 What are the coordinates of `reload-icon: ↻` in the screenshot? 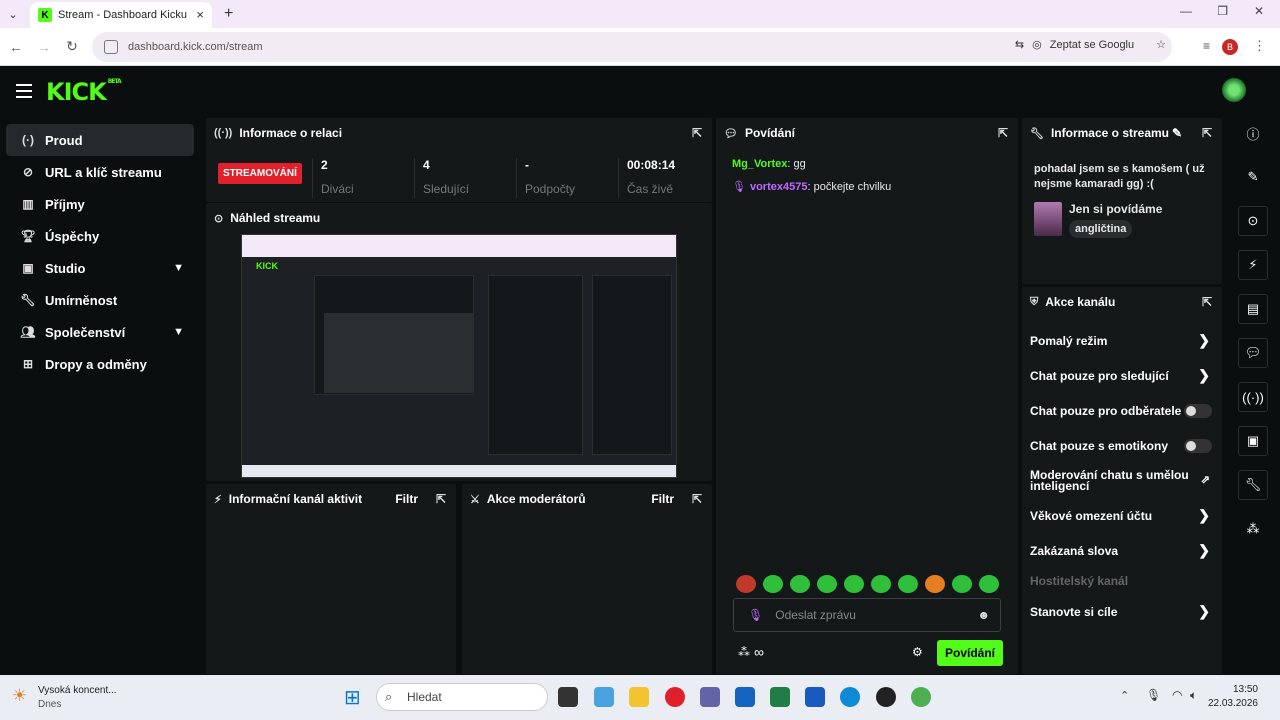 It's located at (72, 46).